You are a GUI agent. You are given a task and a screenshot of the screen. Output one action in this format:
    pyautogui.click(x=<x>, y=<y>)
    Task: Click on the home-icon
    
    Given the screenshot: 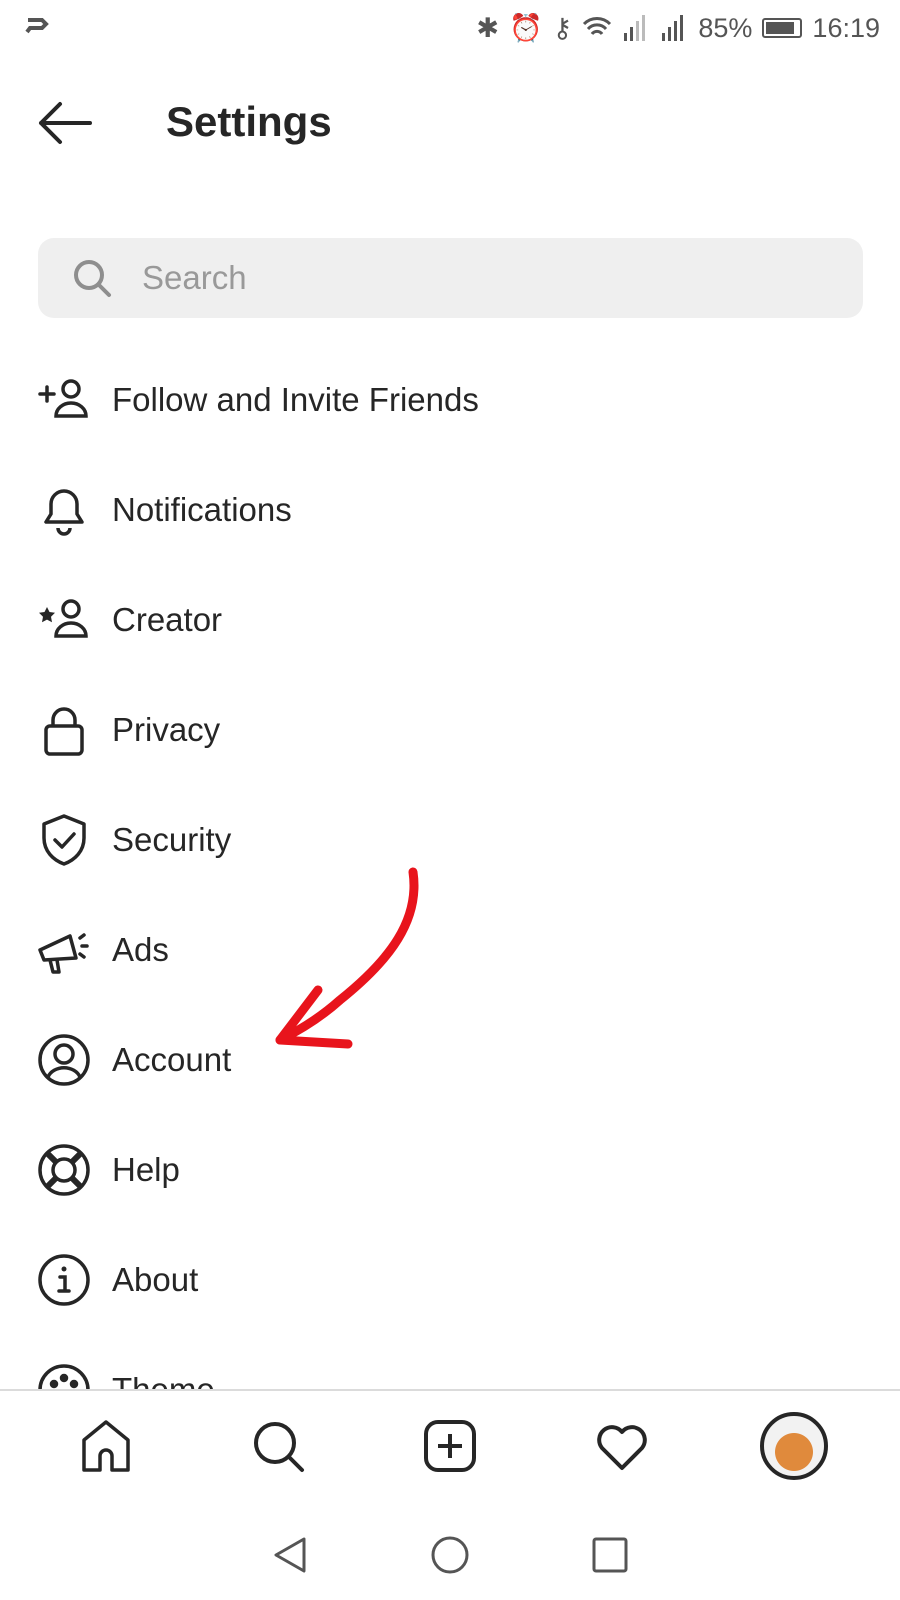 What is the action you would take?
    pyautogui.click(x=106, y=1446)
    